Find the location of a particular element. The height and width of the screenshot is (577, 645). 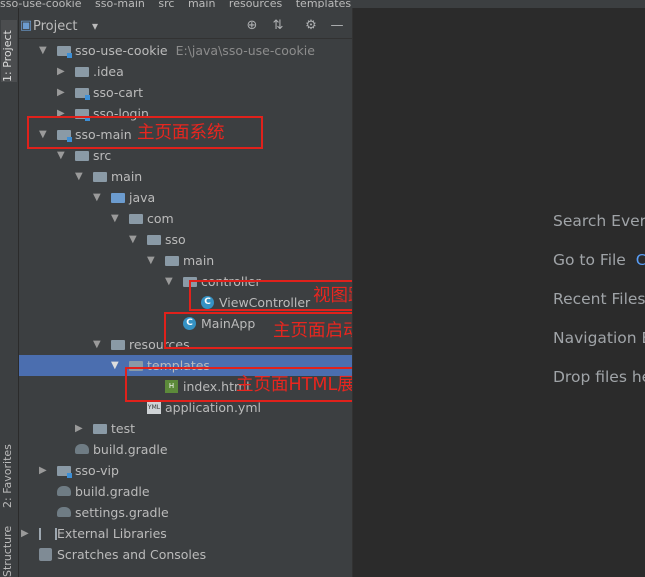

tree-item-label: java is located at coordinates (142, 197).